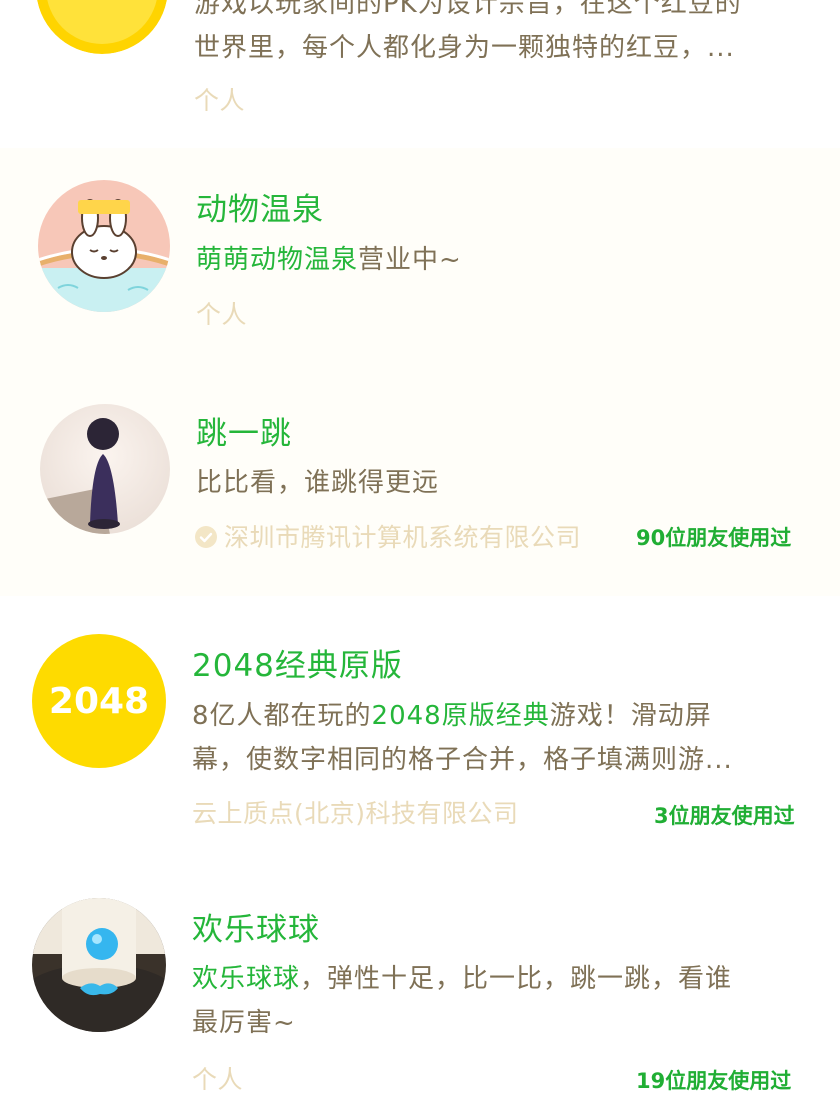  Describe the element at coordinates (714, 1081) in the screenshot. I see `friends-used-count: 19位朋友使用过` at that location.